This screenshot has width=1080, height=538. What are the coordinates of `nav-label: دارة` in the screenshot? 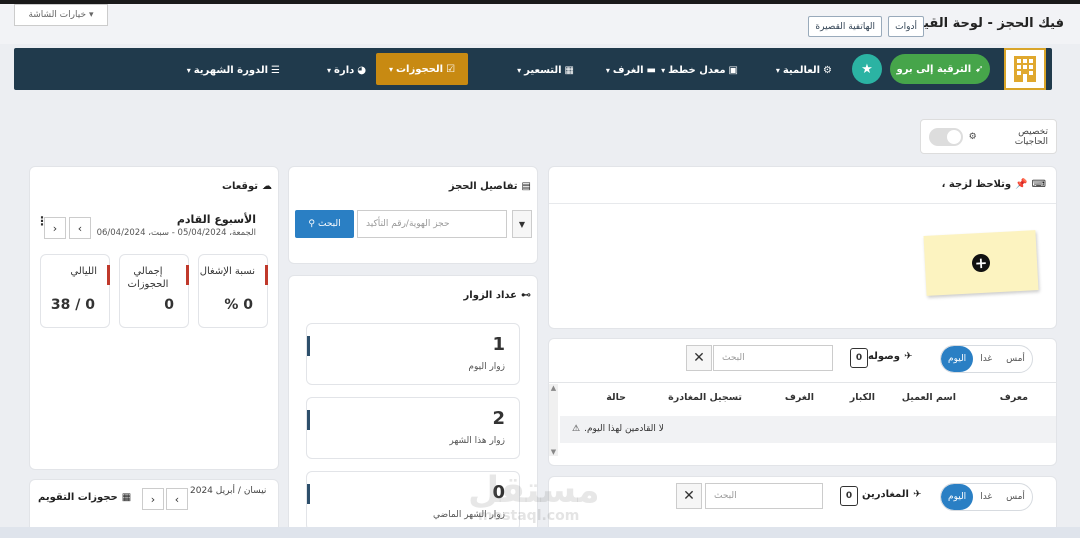 It's located at (344, 70).